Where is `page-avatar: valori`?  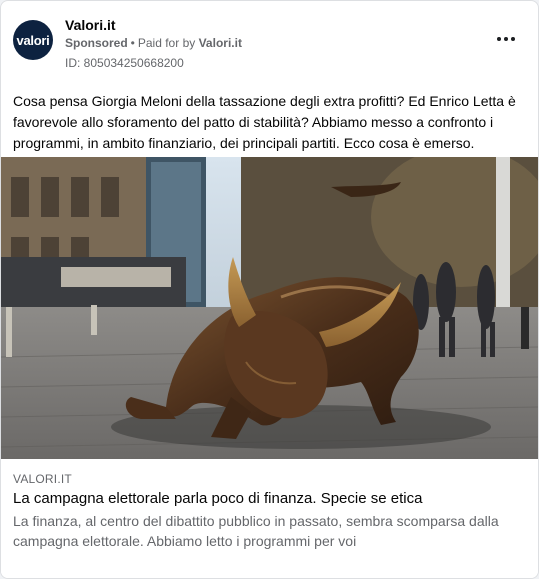
page-avatar: valori is located at coordinates (33, 40).